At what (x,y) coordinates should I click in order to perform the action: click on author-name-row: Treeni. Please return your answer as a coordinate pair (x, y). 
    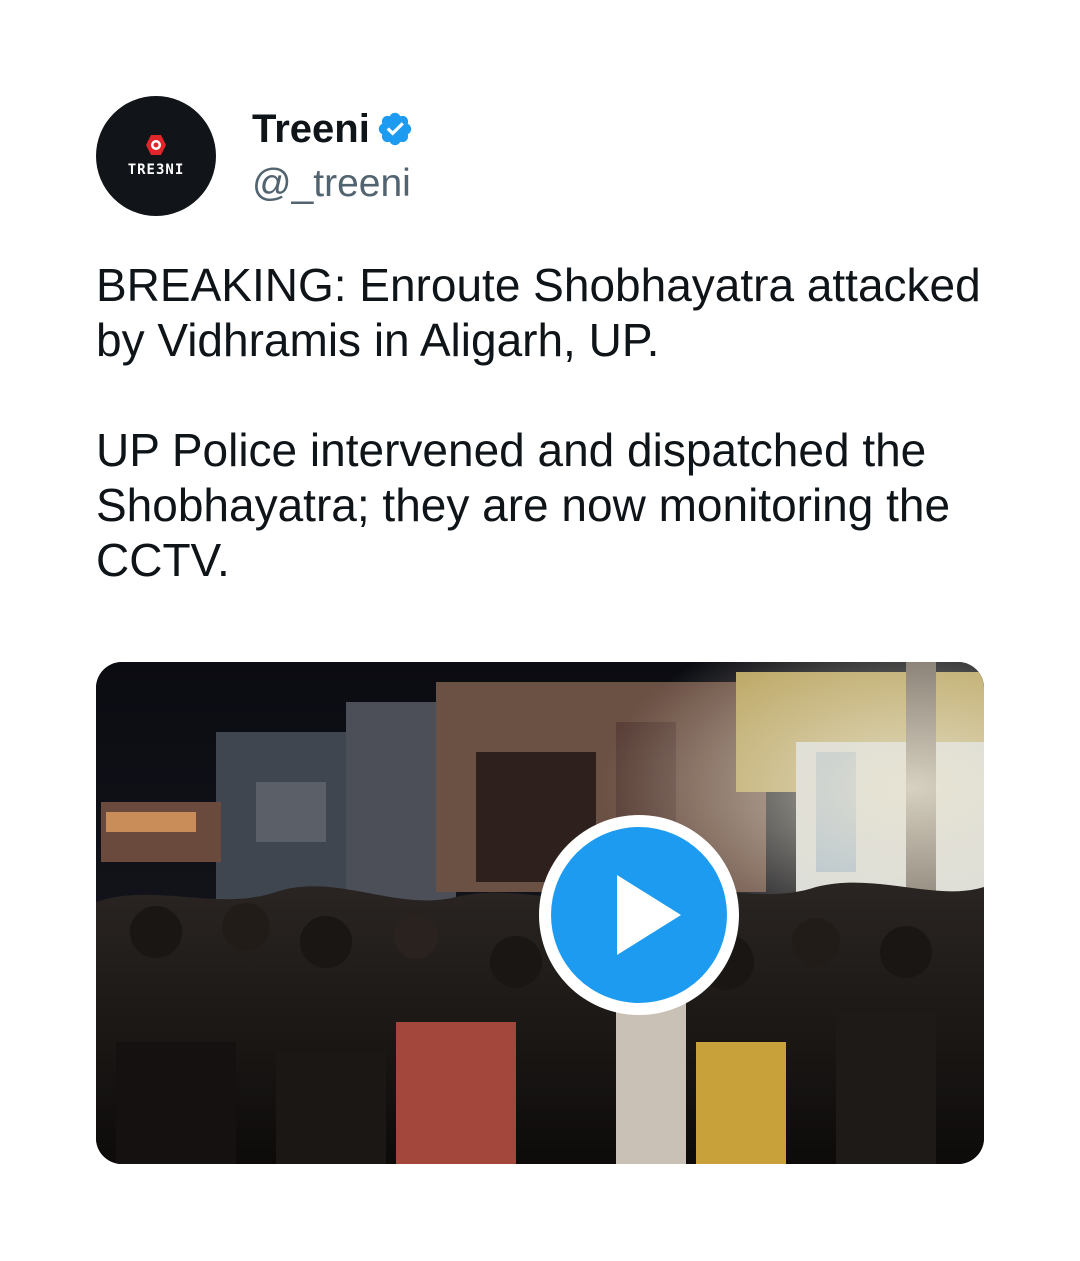
    Looking at the image, I should click on (333, 129).